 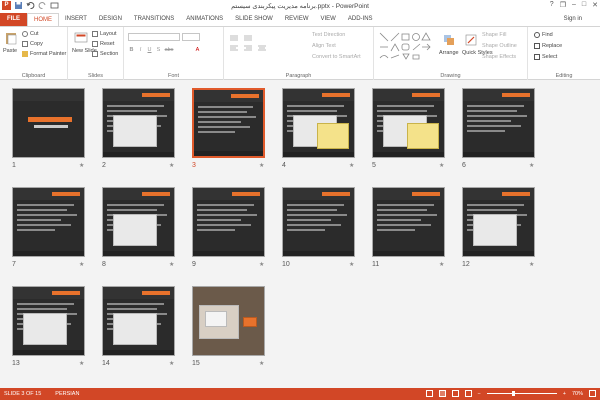 What do you see at coordinates (552, 5) in the screenshot?
I see `help-button: ?` at bounding box center [552, 5].